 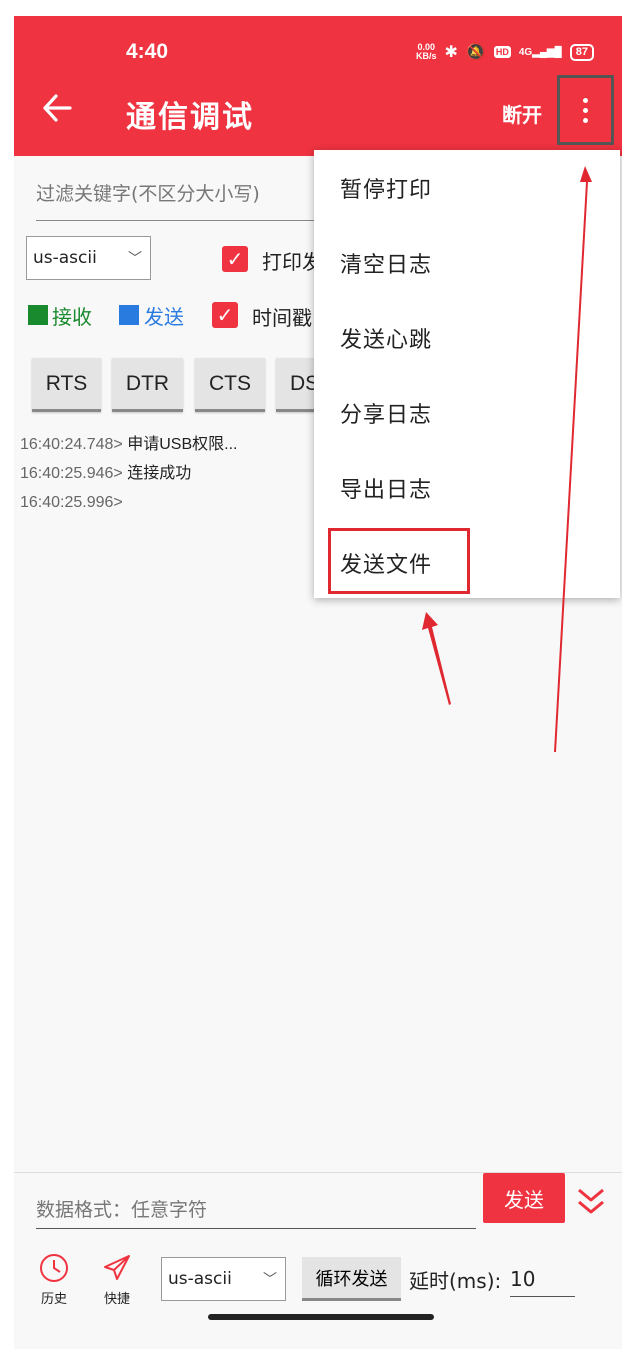 I want to click on arrow-to-menu, so click(x=573, y=459).